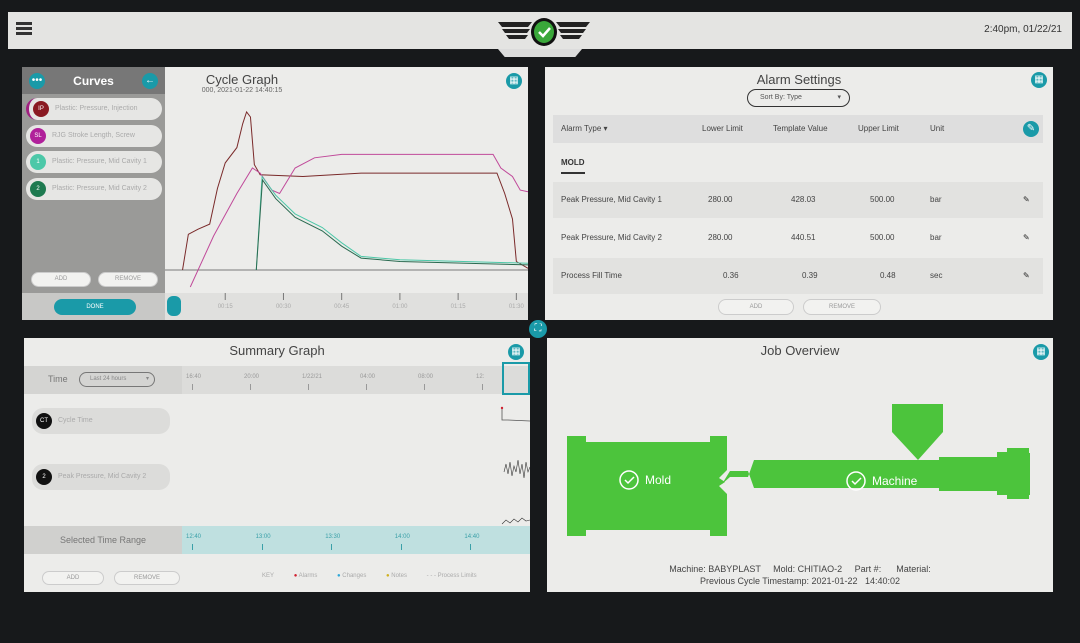  I want to click on col-lower-limit: Lower Limit, so click(722, 128).